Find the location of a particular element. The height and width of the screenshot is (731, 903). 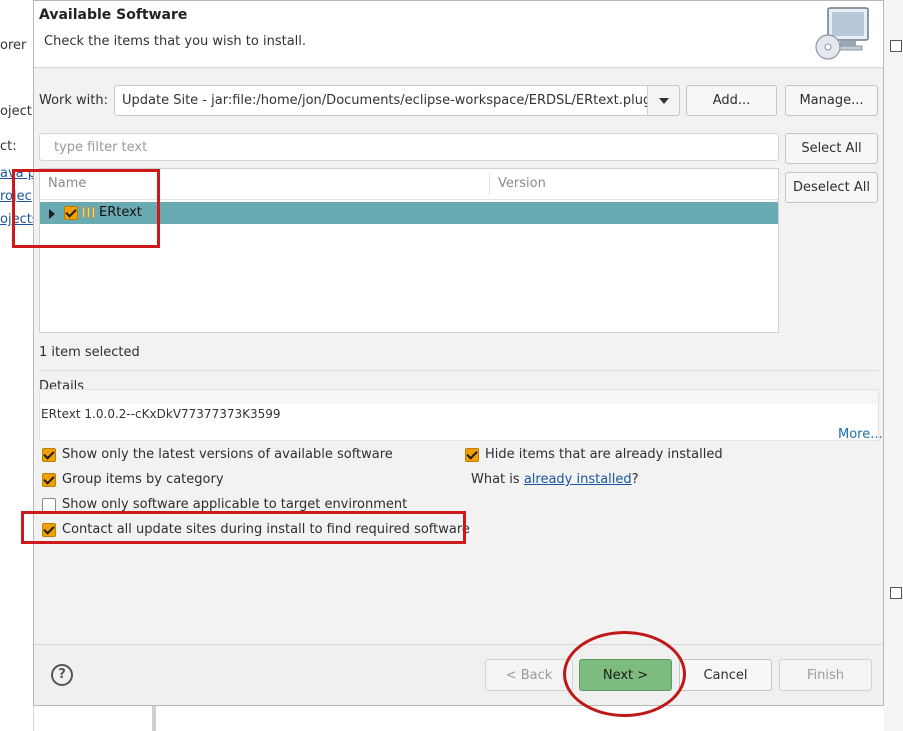

dialog-title: Available Software is located at coordinates (113, 15).